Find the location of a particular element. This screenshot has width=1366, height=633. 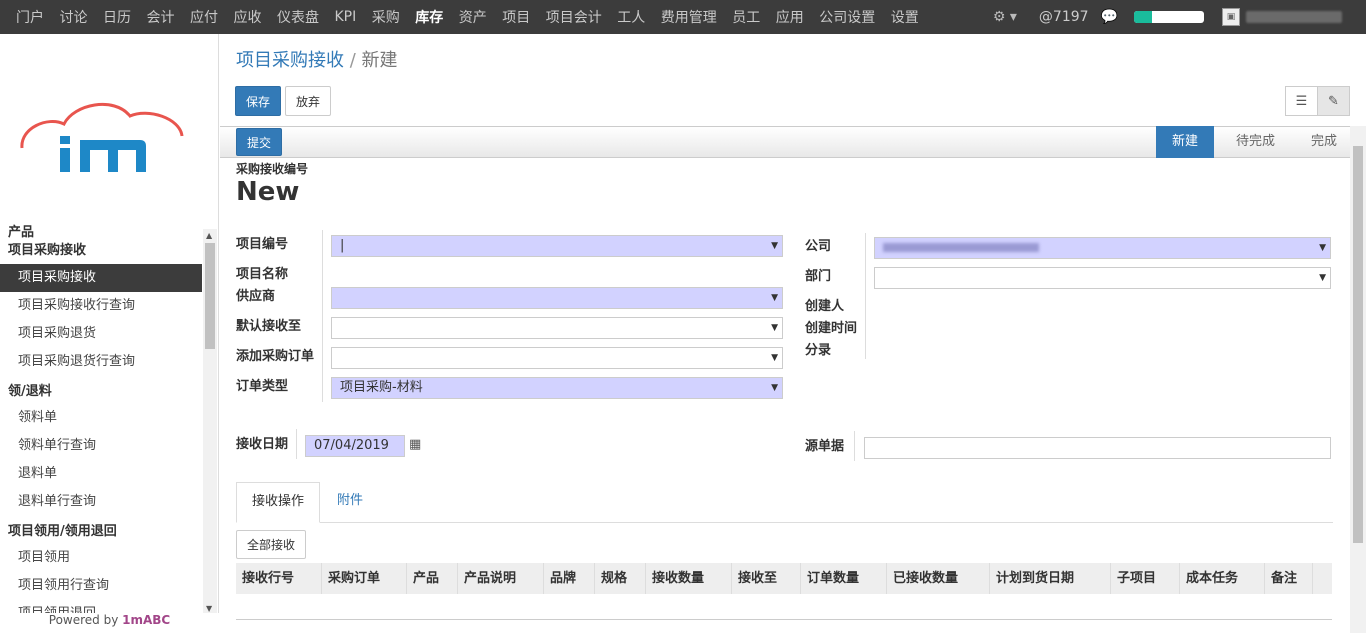

label-department: 部门 is located at coordinates (818, 276).